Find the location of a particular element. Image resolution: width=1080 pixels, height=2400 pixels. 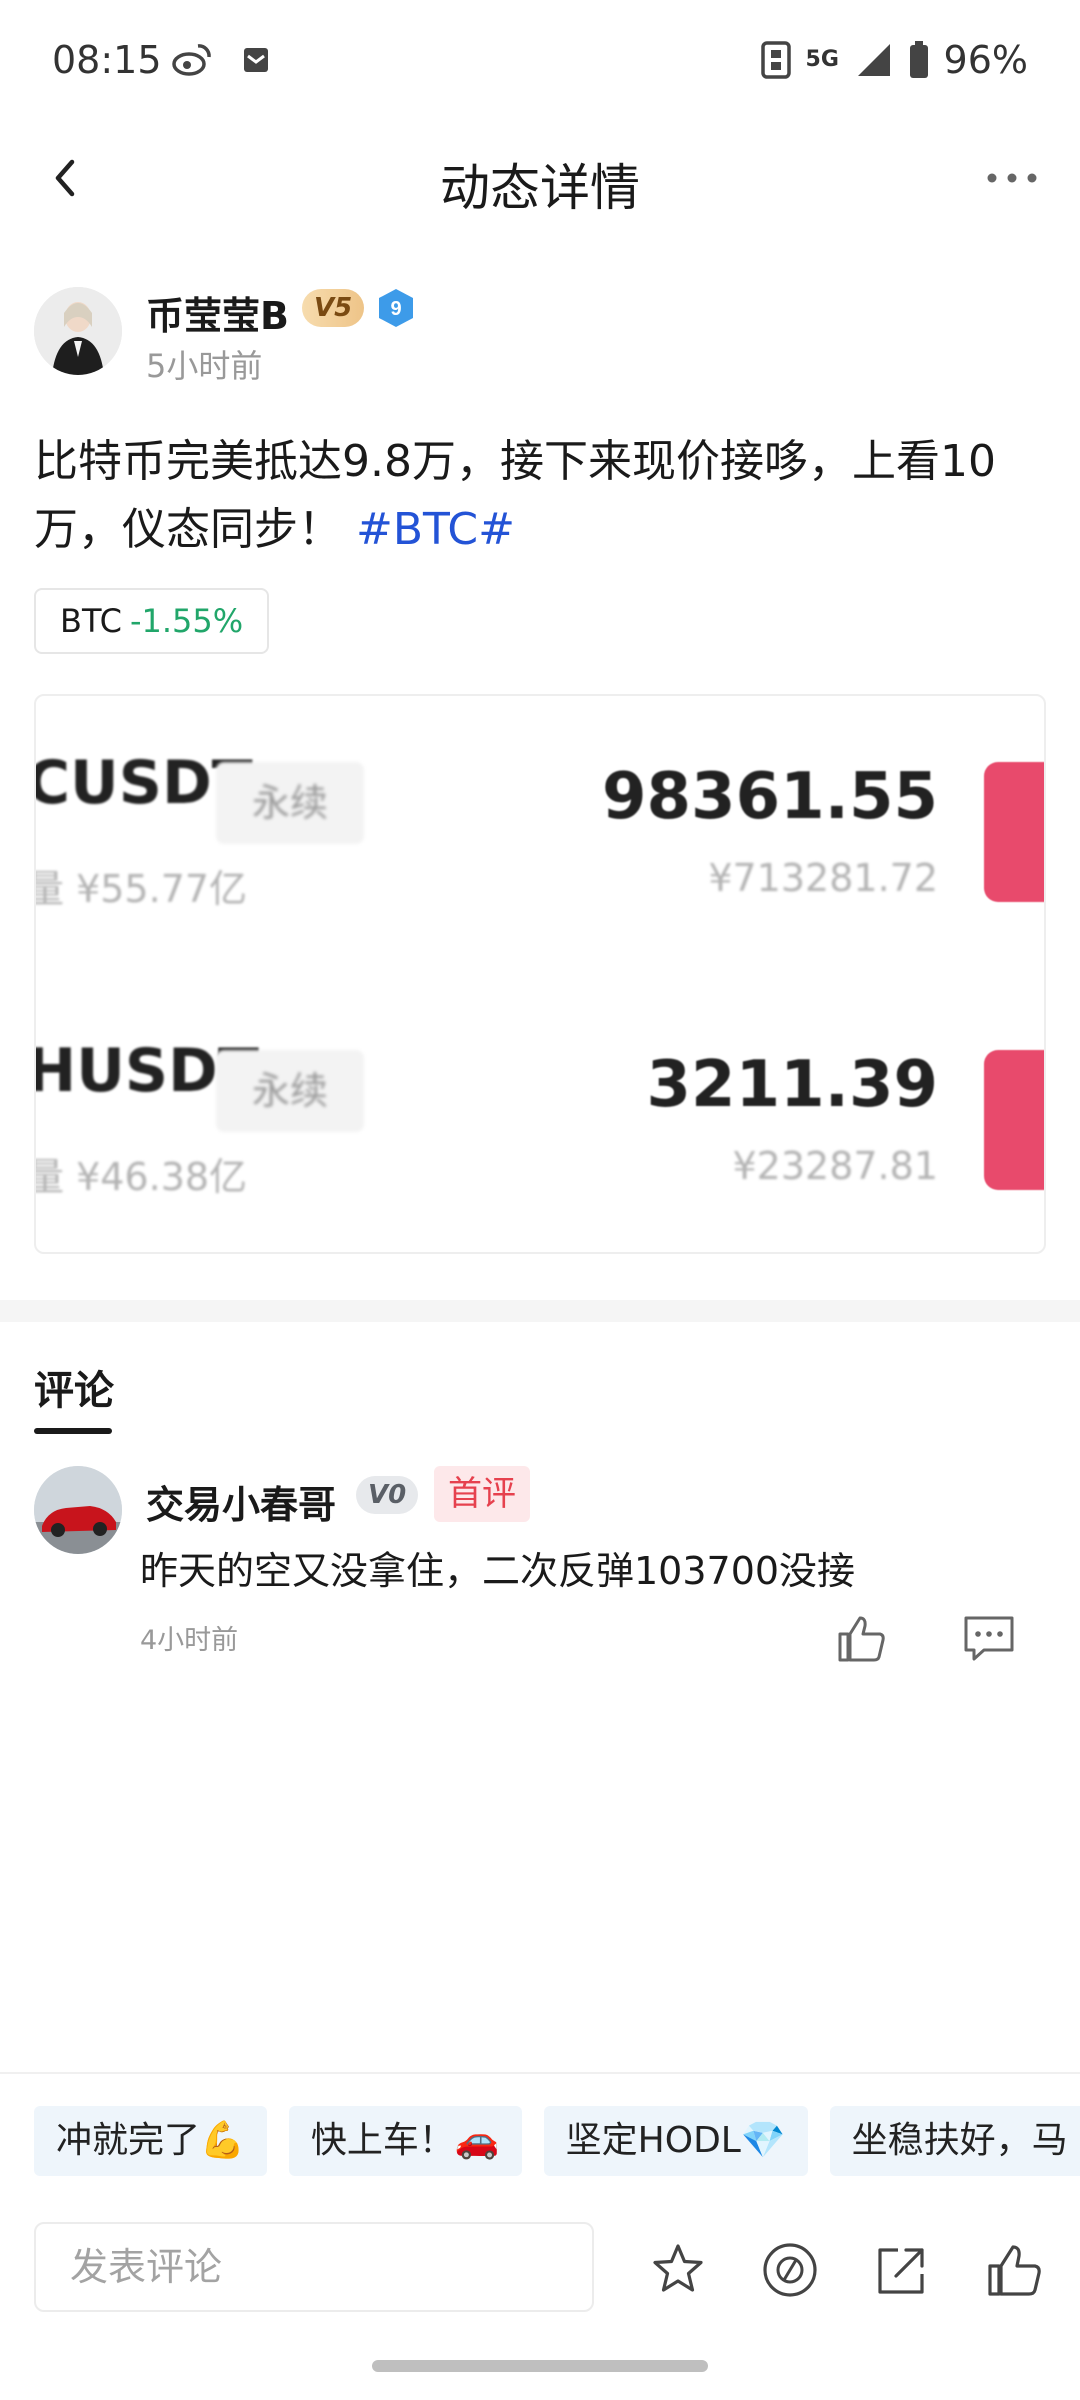

share-icon is located at coordinates (902, 2270).